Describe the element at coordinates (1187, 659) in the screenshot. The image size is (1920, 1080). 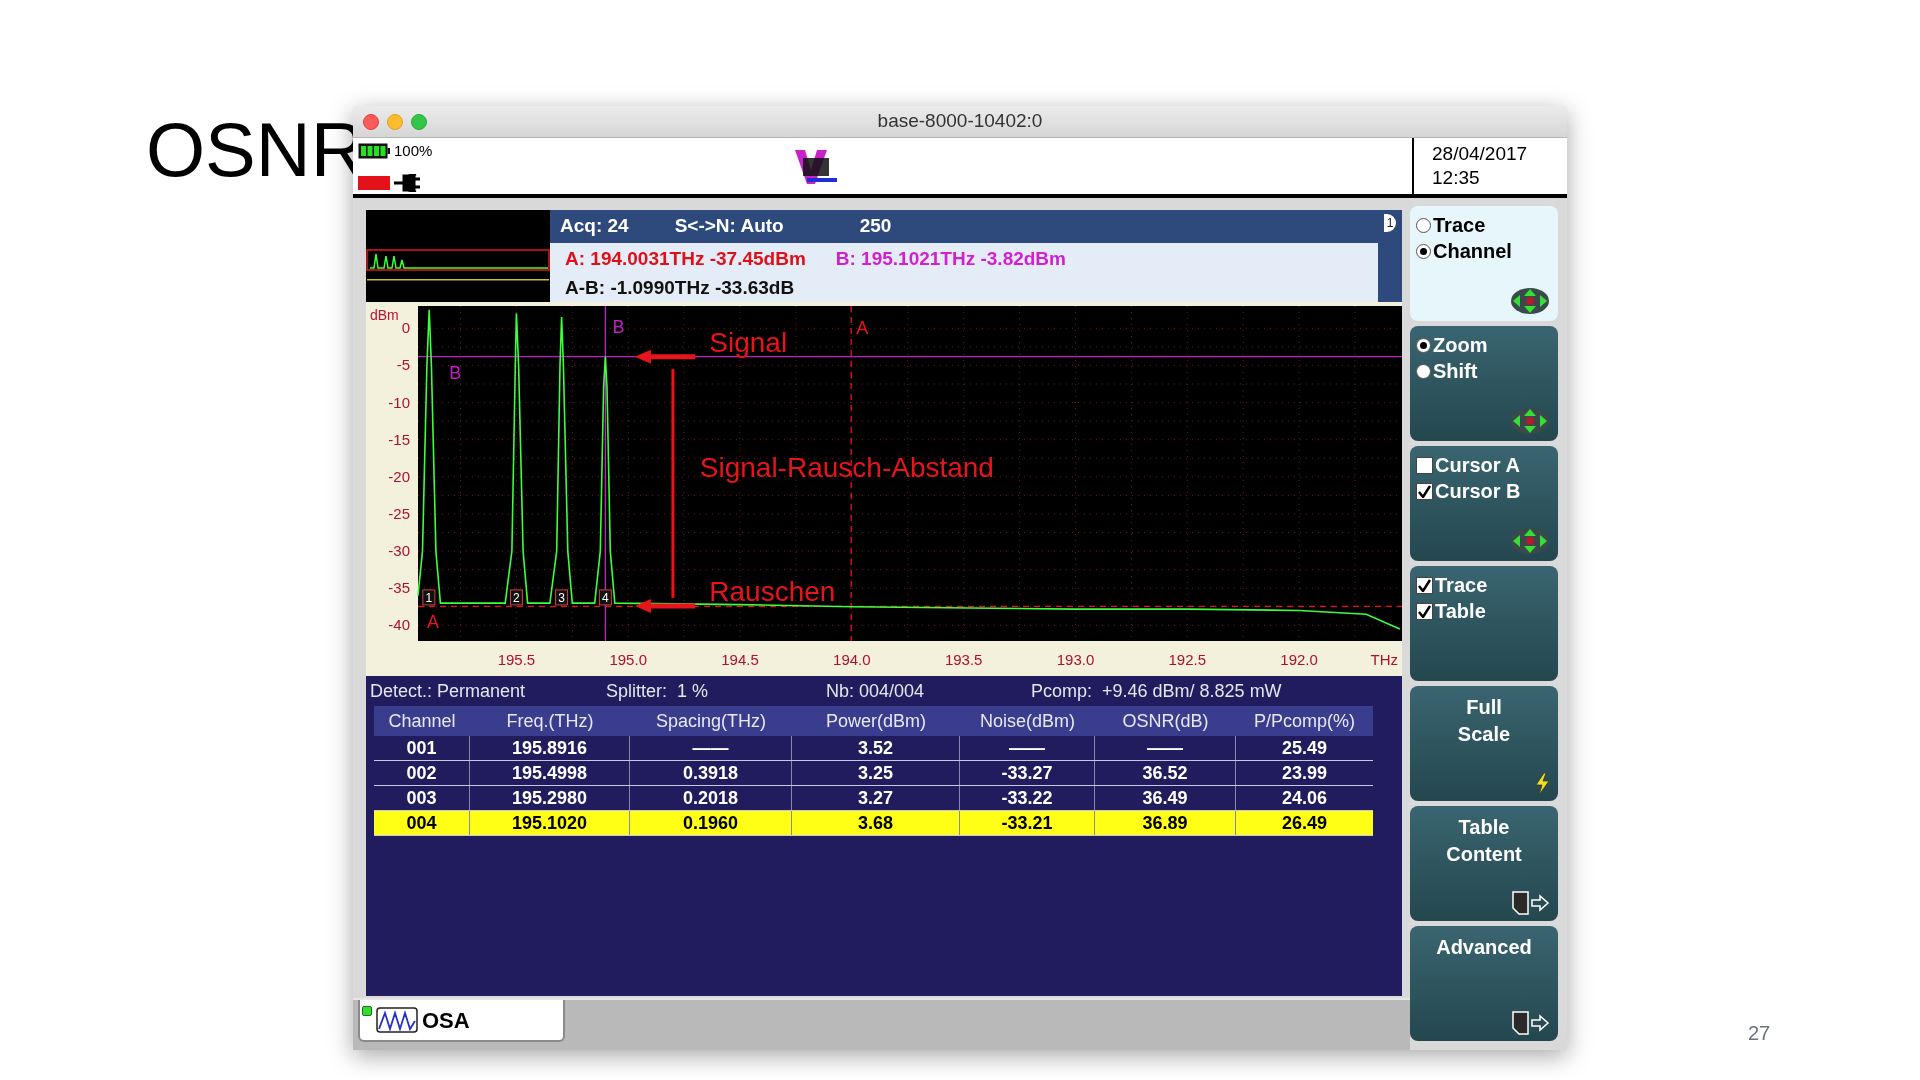
I see `x-tick-label: 192.5` at that location.